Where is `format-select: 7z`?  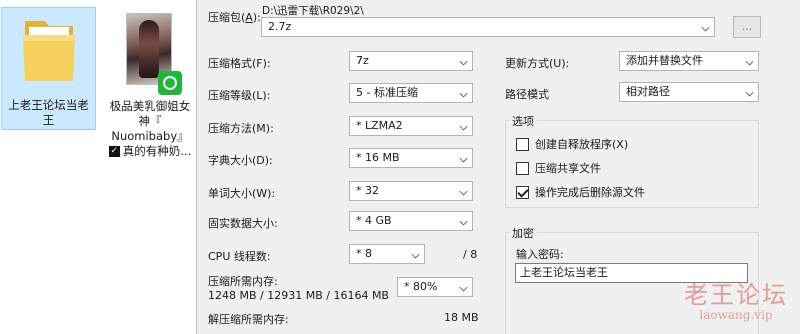
format-select: 7z is located at coordinates (411, 61).